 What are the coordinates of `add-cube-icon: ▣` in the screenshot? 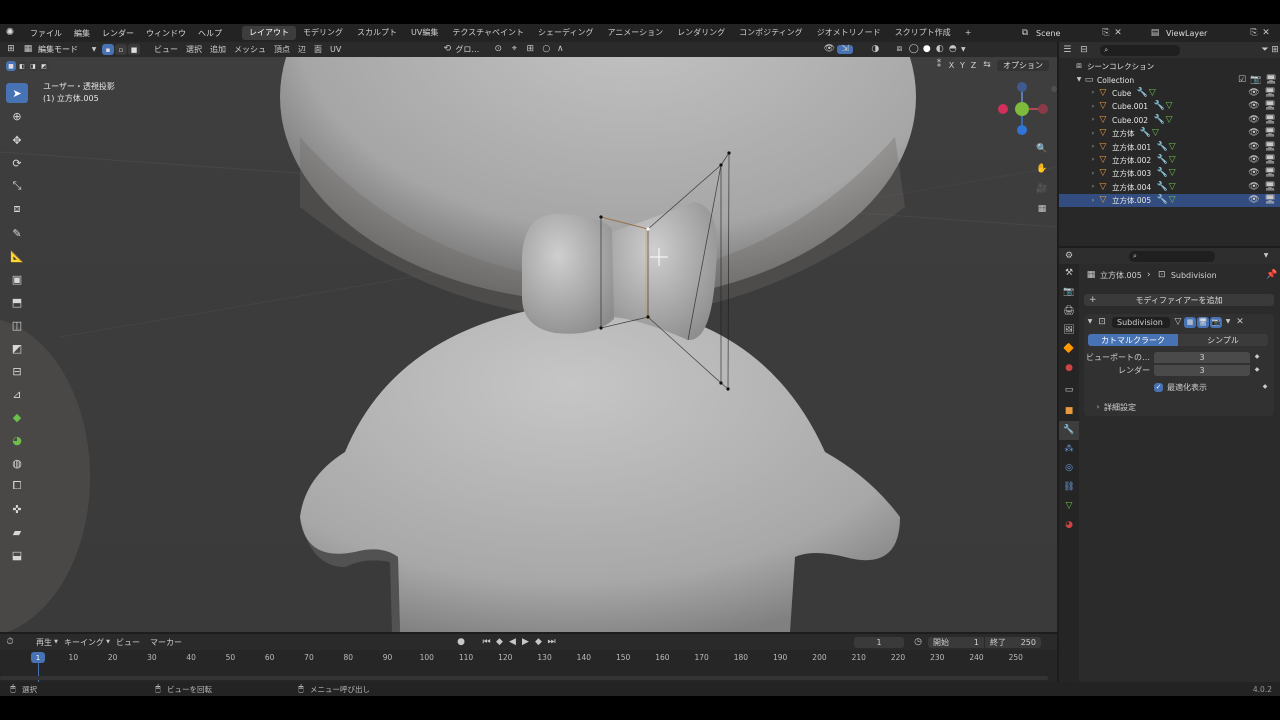 It's located at (17, 279).